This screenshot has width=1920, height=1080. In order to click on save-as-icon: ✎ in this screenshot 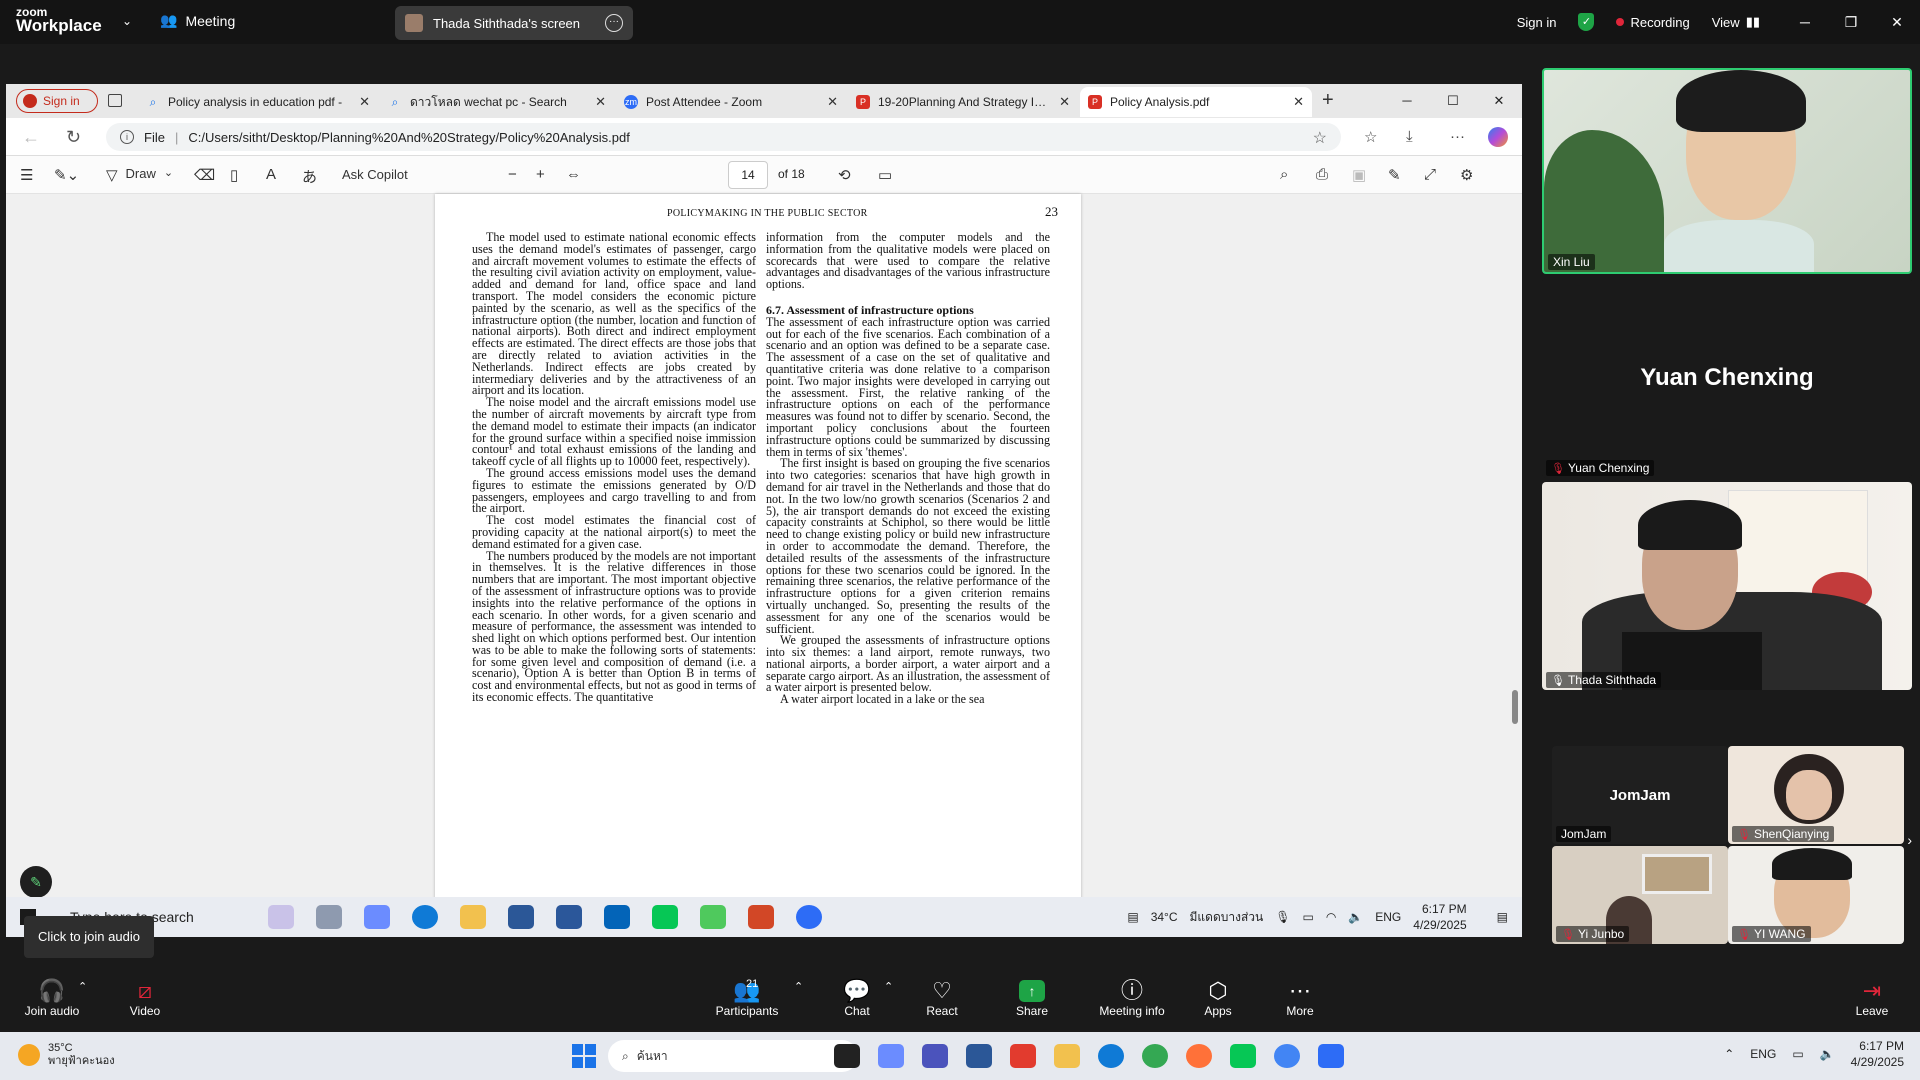, I will do `click(1394, 175)`.